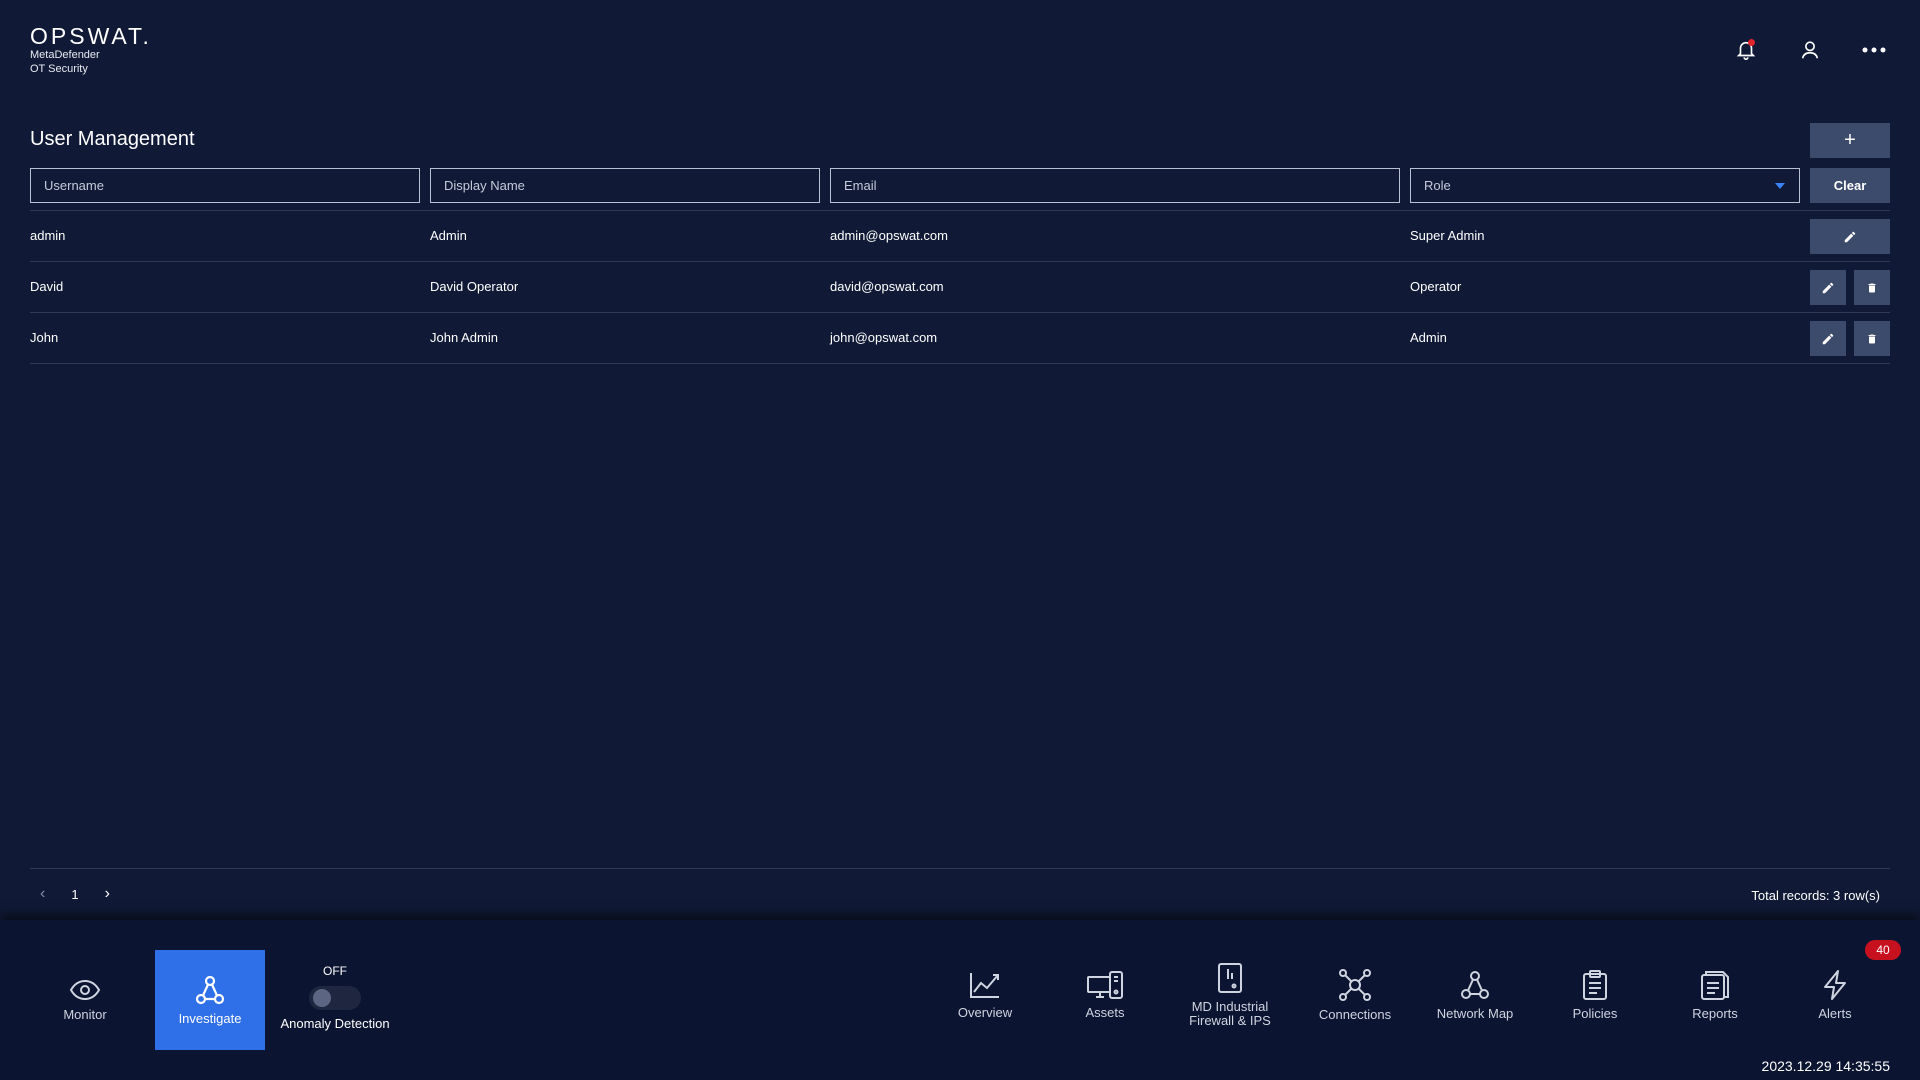 This screenshot has height=1080, width=1920. Describe the element at coordinates (1475, 1013) in the screenshot. I see `nav-network-map-label: Network Map` at that location.